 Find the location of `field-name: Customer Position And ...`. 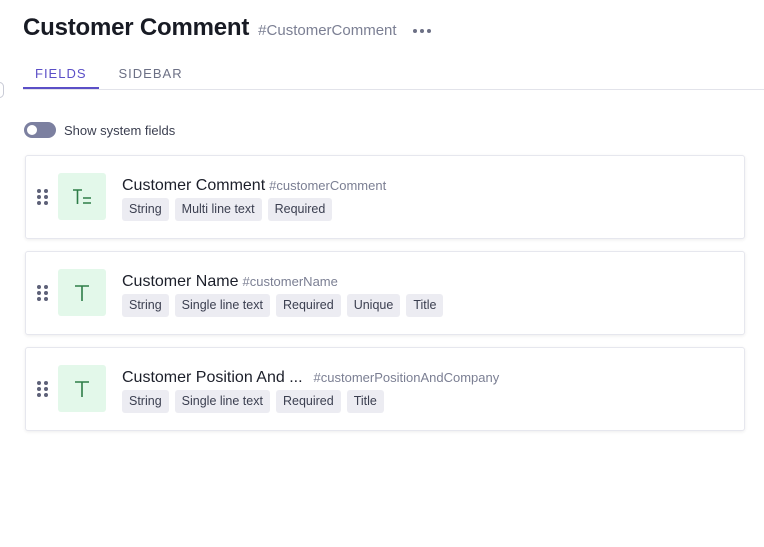

field-name: Customer Position And ... is located at coordinates (212, 377).